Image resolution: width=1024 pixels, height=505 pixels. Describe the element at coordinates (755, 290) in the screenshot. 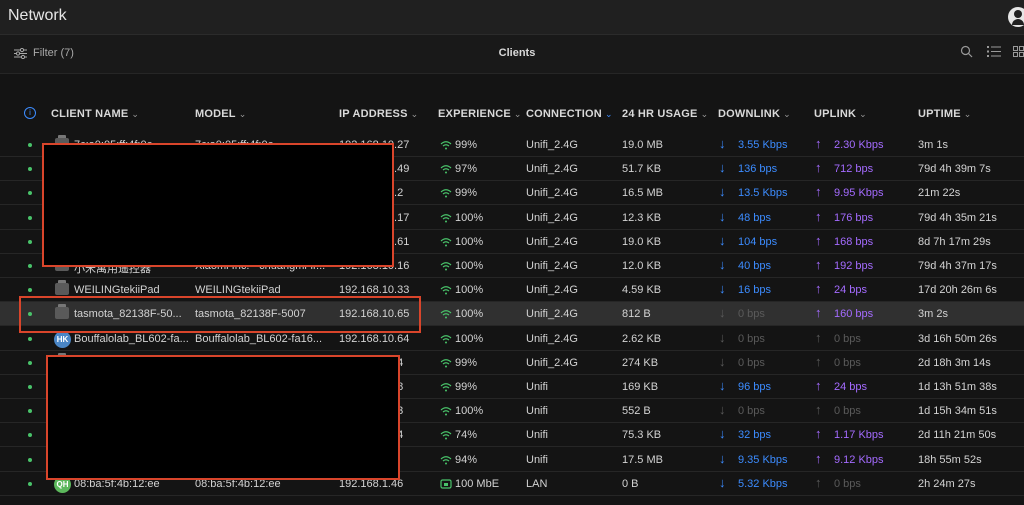

I see `client-downlink: 16 bps` at that location.